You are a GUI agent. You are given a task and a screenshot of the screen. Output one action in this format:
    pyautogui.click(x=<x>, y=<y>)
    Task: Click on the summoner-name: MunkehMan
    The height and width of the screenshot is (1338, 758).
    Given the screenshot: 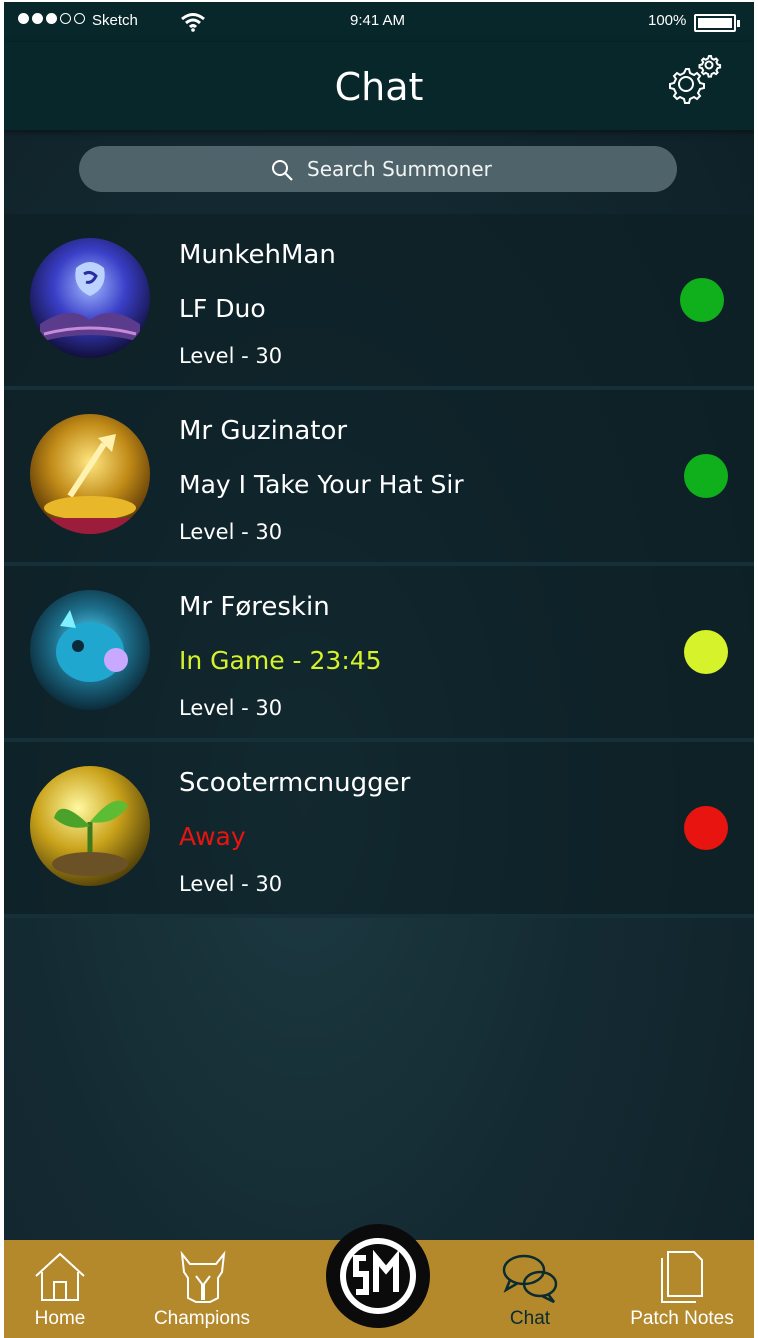 What is the action you would take?
    pyautogui.click(x=257, y=255)
    